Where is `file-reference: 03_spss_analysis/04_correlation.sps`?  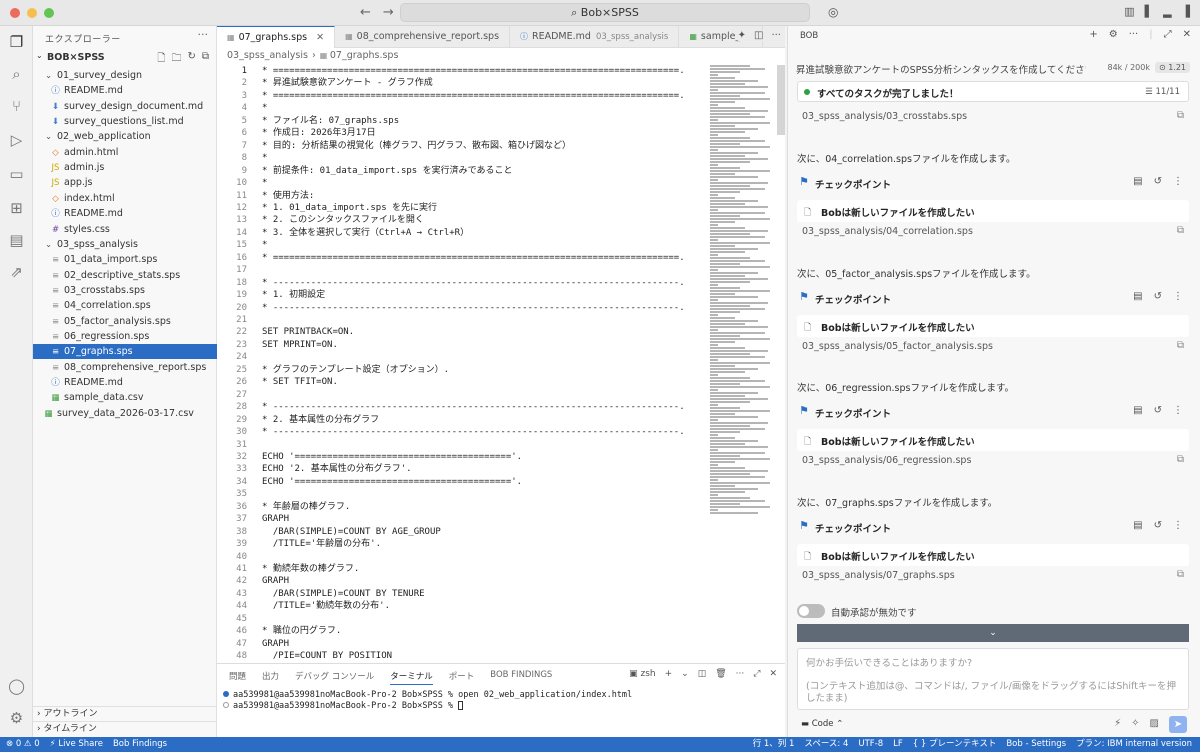 file-reference: 03_spss_analysis/04_correlation.sps is located at coordinates (887, 231).